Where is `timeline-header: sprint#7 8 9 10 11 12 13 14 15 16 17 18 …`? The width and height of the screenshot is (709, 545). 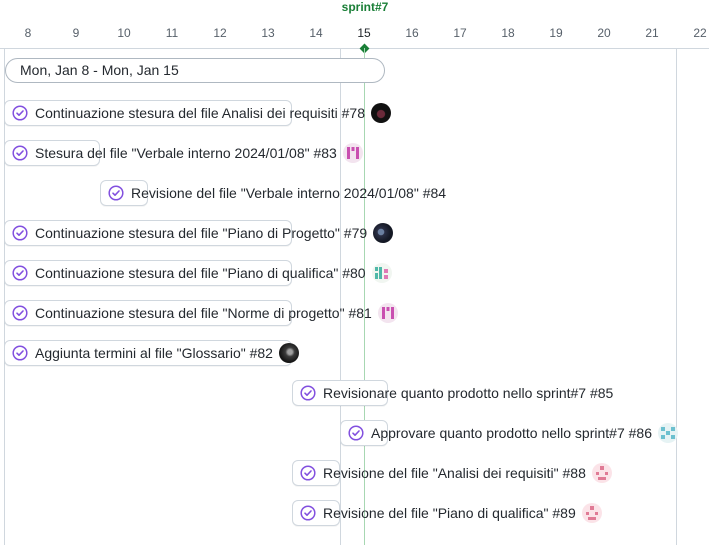
timeline-header: sprint#7 8 9 10 11 12 13 14 15 16 17 18 … is located at coordinates (354, 24).